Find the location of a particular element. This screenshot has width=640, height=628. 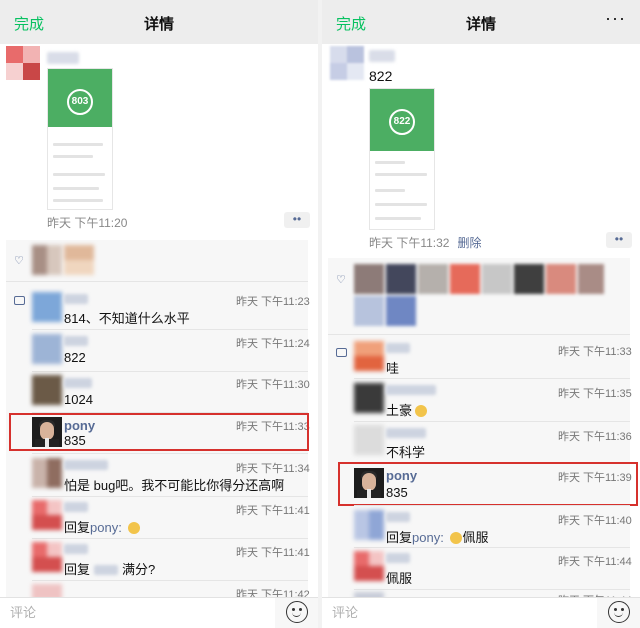

comment-time: 昨天 下午11:44 is located at coordinates (595, 562).